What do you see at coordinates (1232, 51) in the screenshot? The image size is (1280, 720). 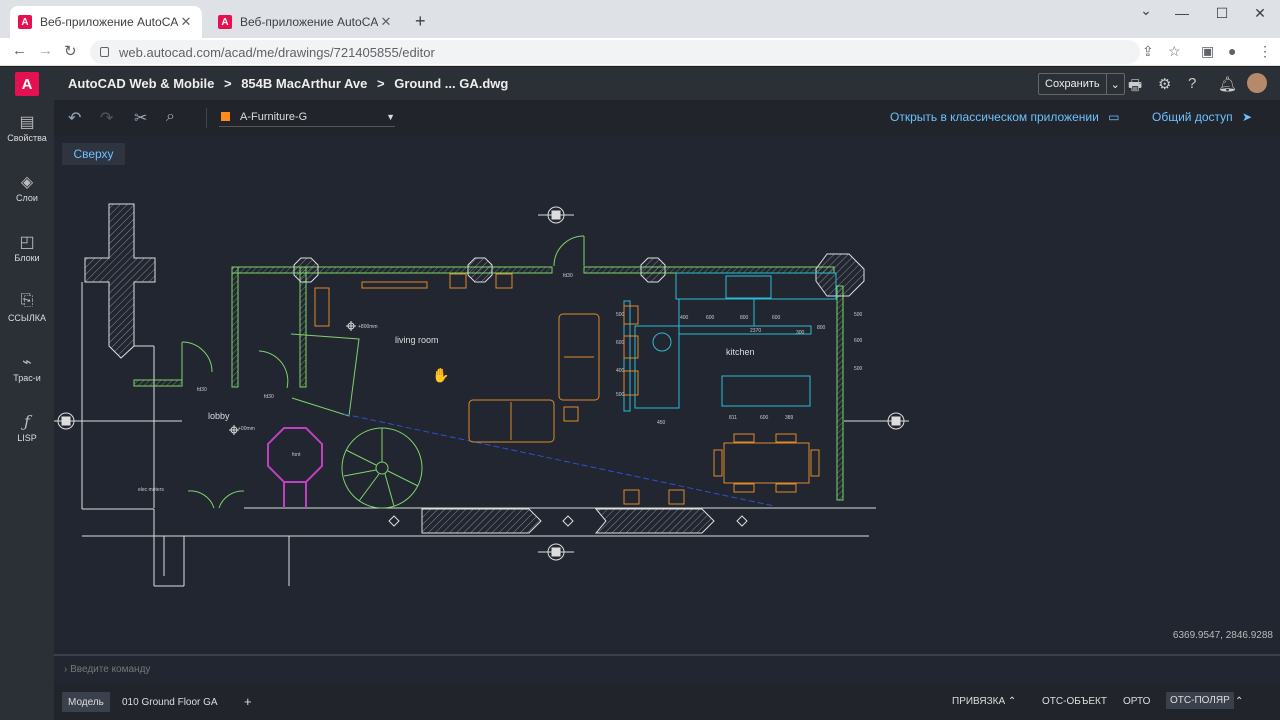 I see `profile-icon: ●` at bounding box center [1232, 51].